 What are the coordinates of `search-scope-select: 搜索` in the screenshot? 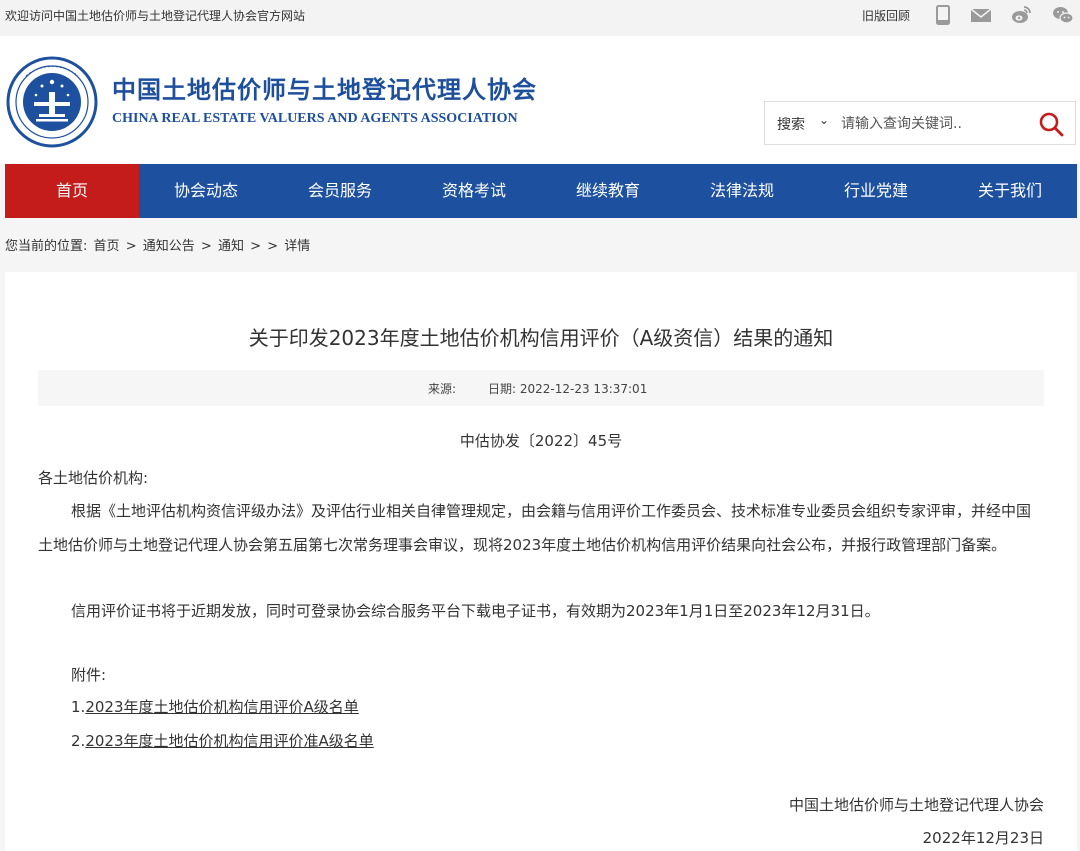 It's located at (791, 124).